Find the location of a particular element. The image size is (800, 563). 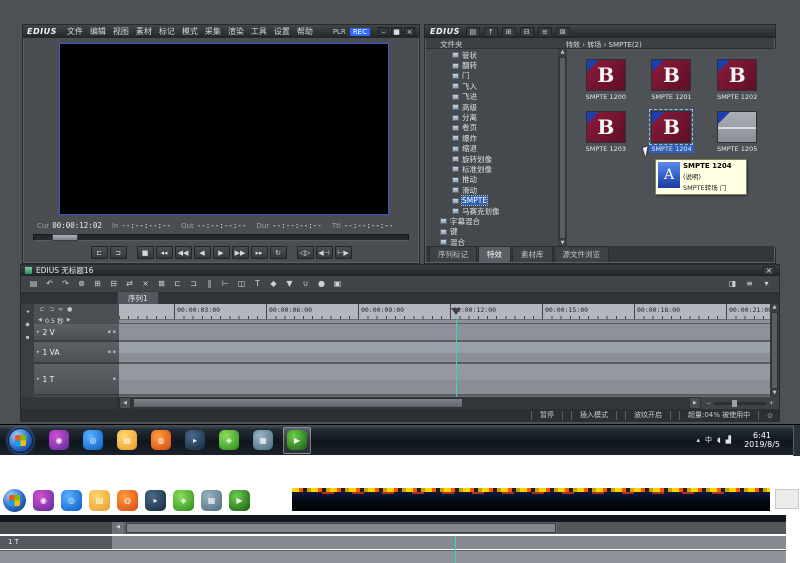

transport-button: ▸▸ is located at coordinates (259, 252).